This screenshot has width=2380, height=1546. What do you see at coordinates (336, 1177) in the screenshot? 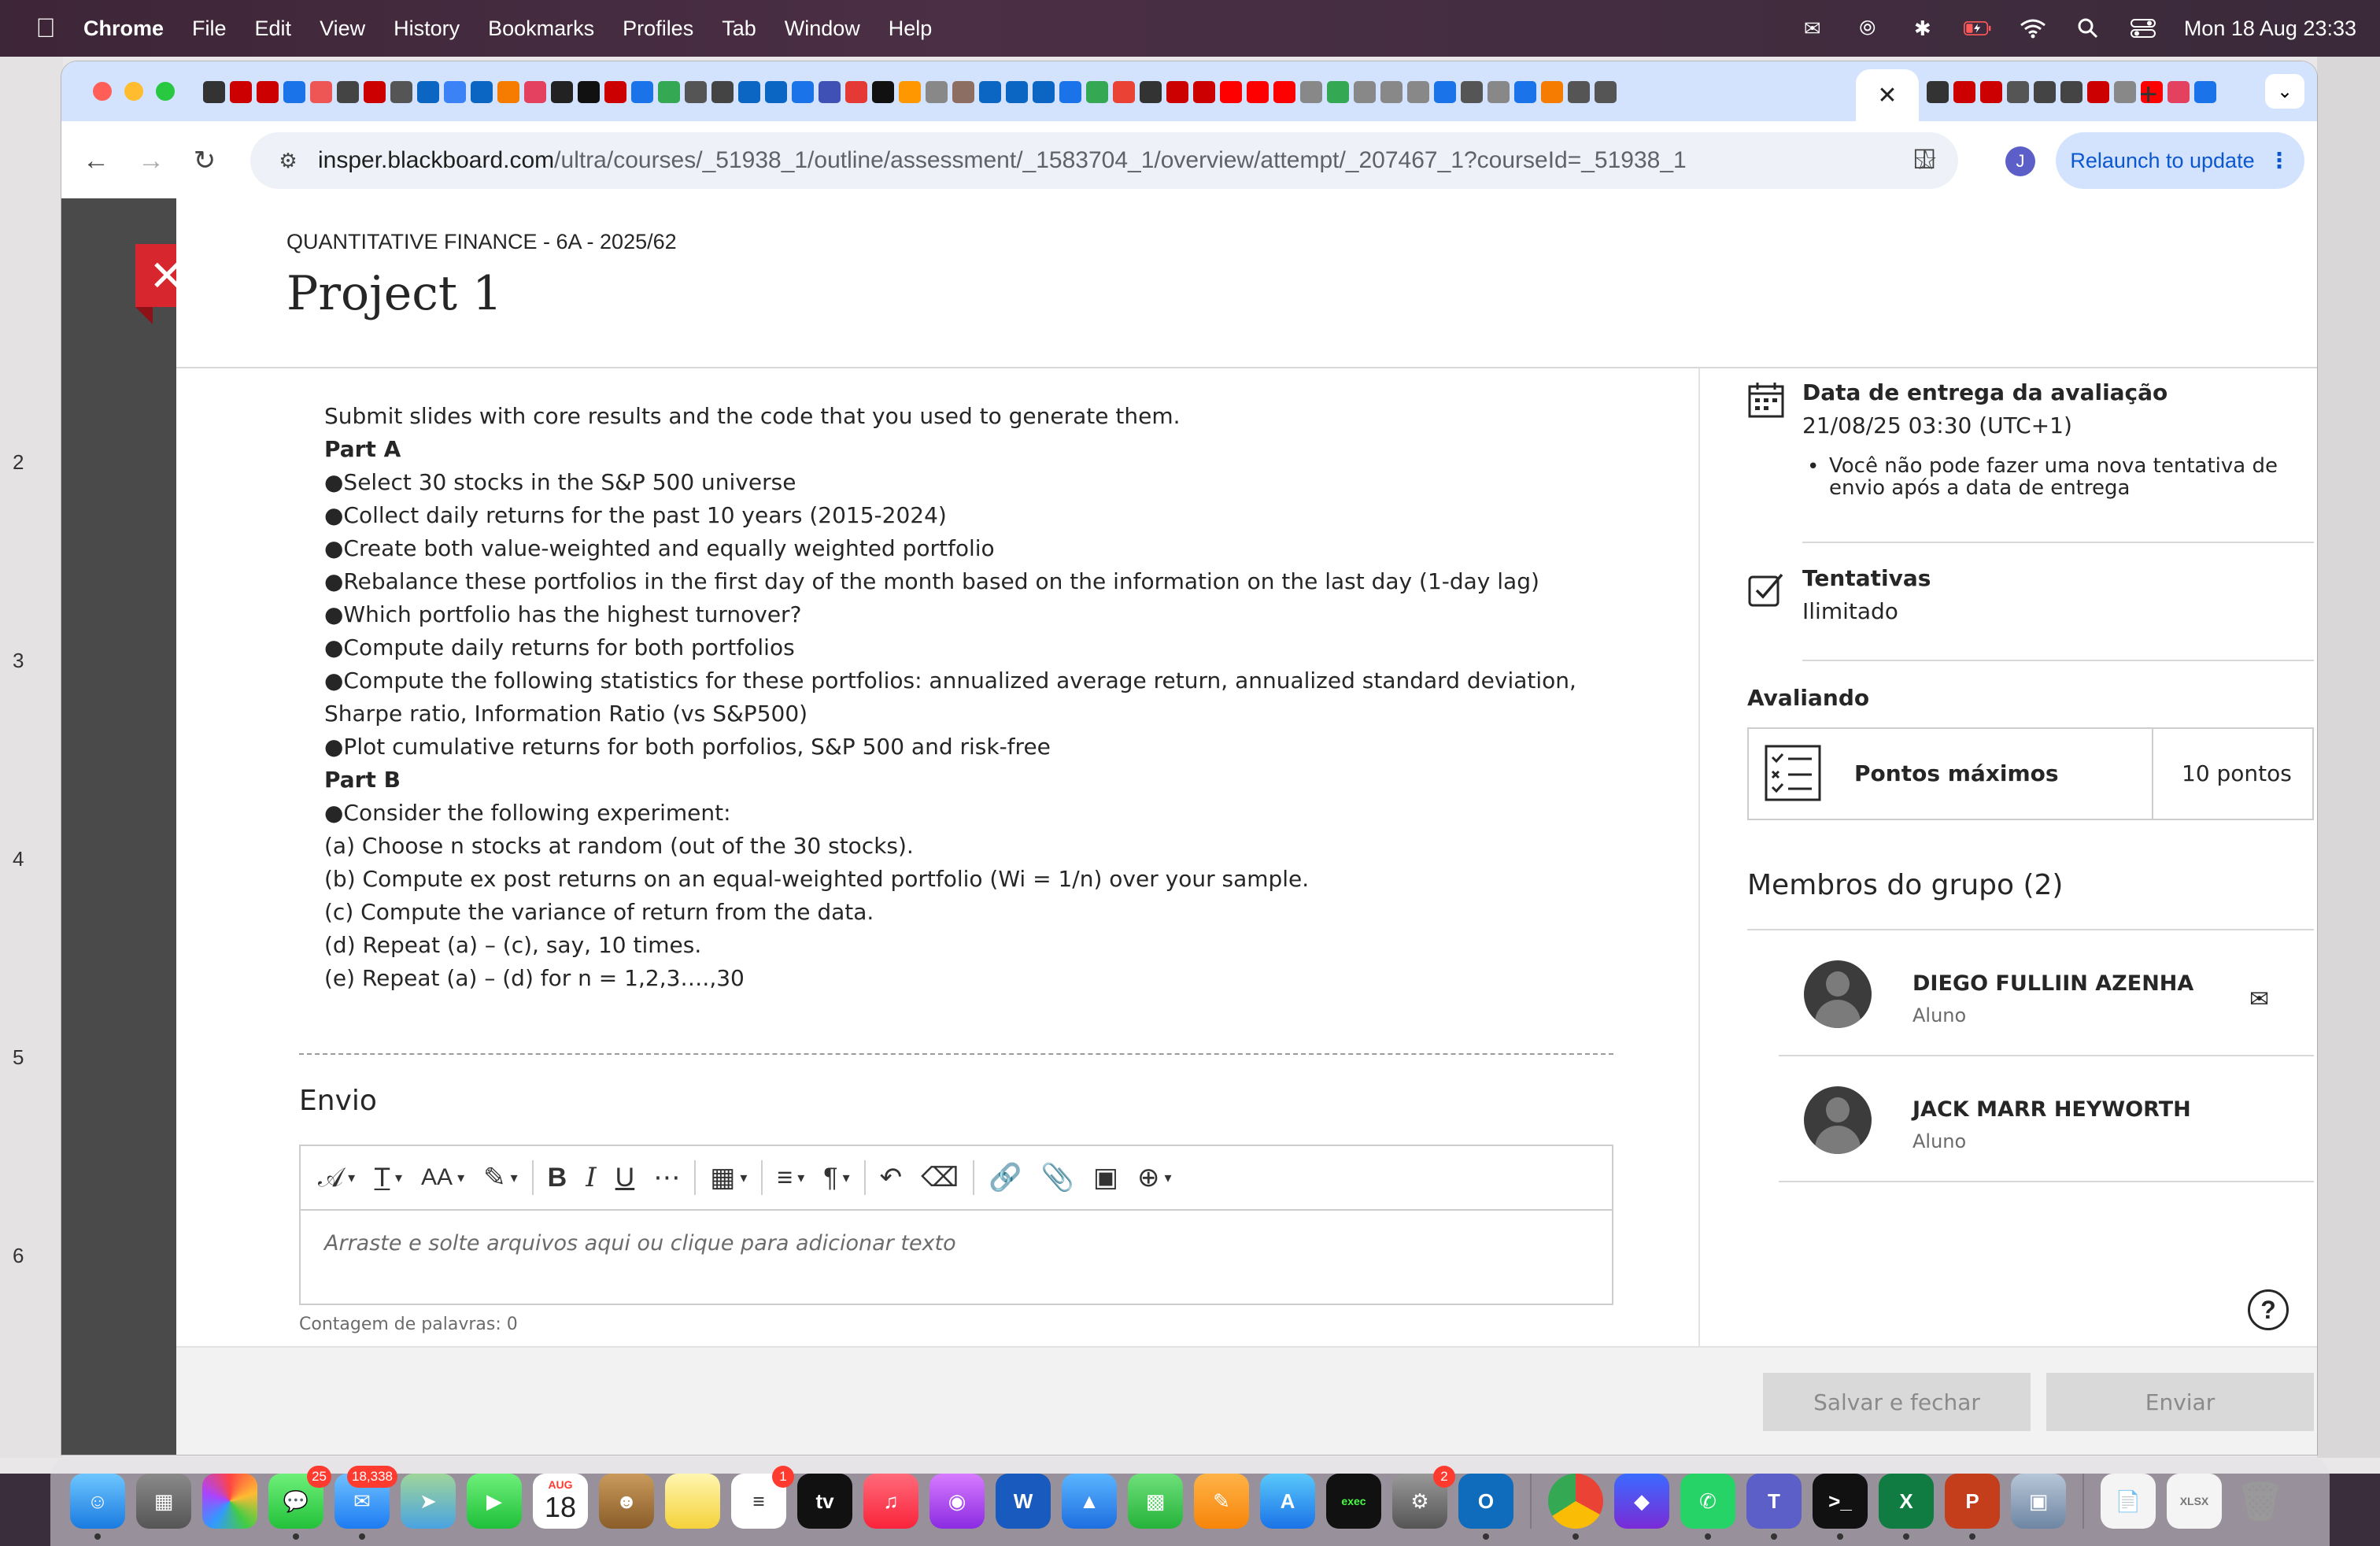
I see `text-style-icon: 𝒜 ▾` at bounding box center [336, 1177].